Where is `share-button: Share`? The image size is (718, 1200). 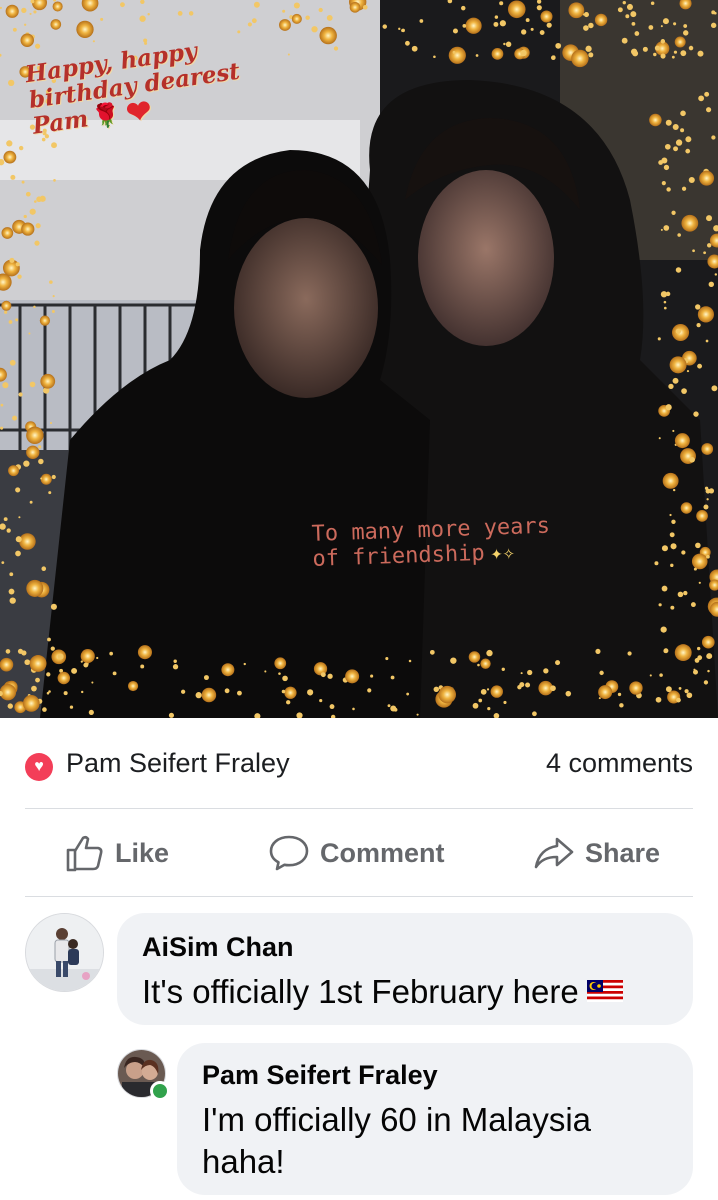 share-button: Share is located at coordinates (596, 853).